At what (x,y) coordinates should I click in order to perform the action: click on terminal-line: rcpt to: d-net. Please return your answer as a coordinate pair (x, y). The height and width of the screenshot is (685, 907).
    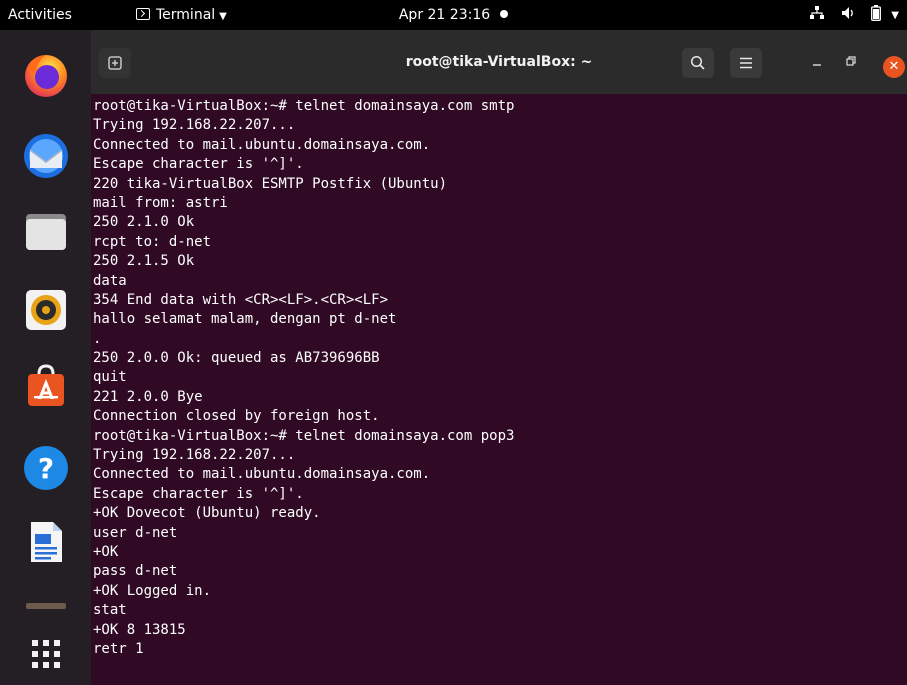
    Looking at the image, I should click on (152, 241).